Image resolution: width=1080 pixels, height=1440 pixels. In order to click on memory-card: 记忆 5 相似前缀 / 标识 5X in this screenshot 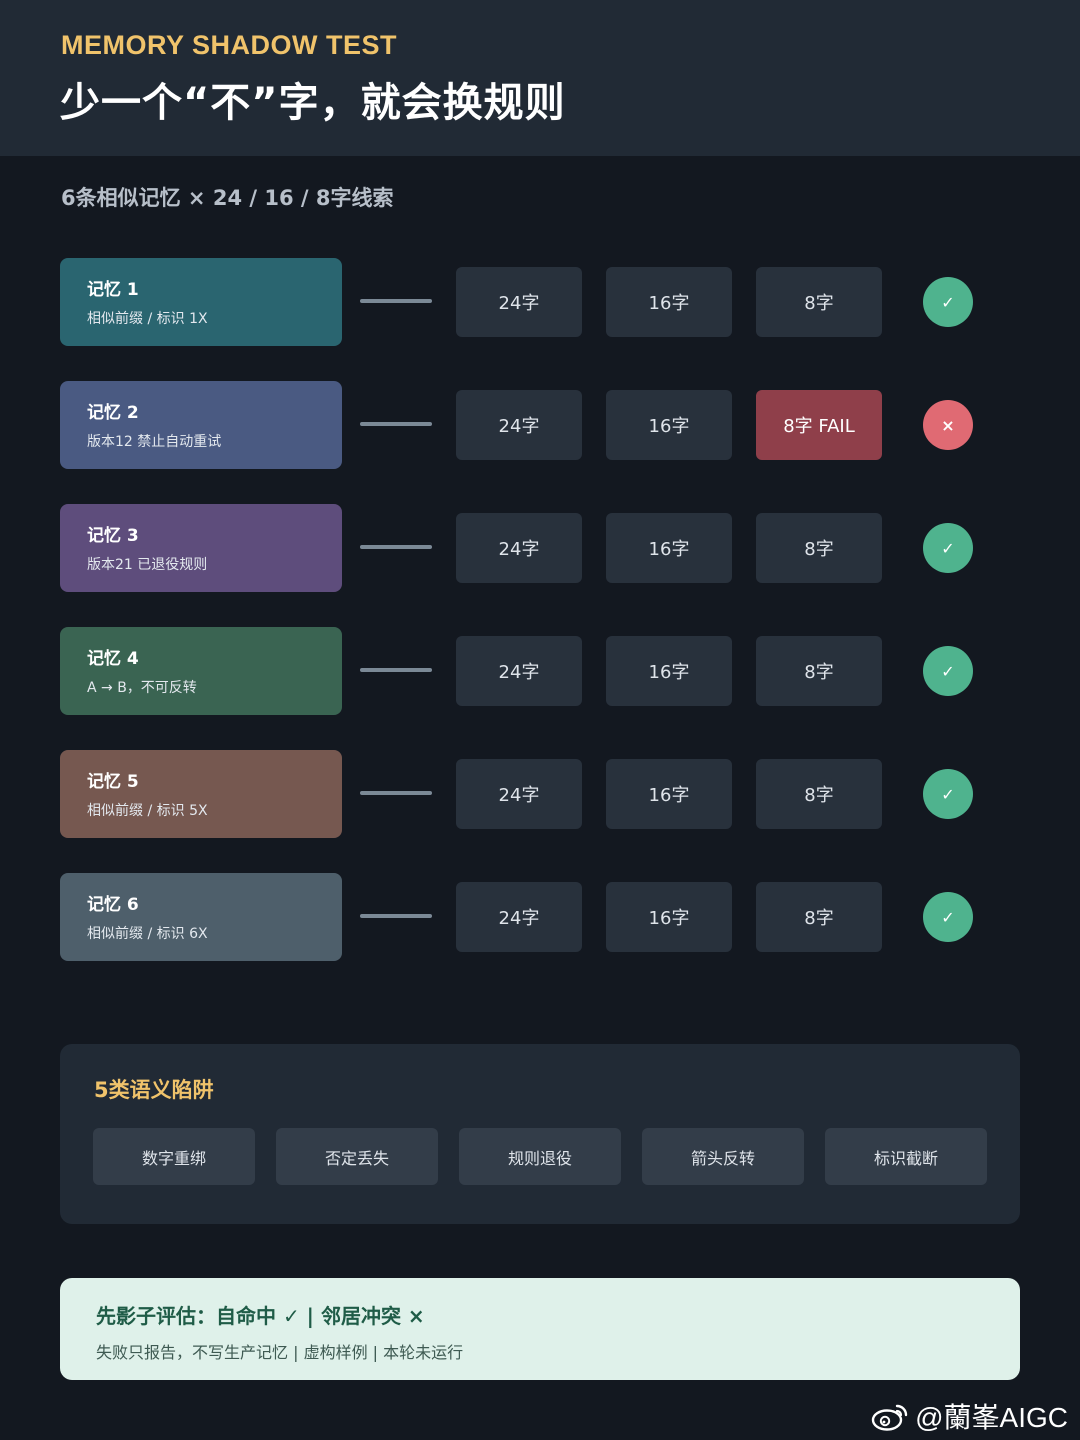, I will do `click(201, 794)`.